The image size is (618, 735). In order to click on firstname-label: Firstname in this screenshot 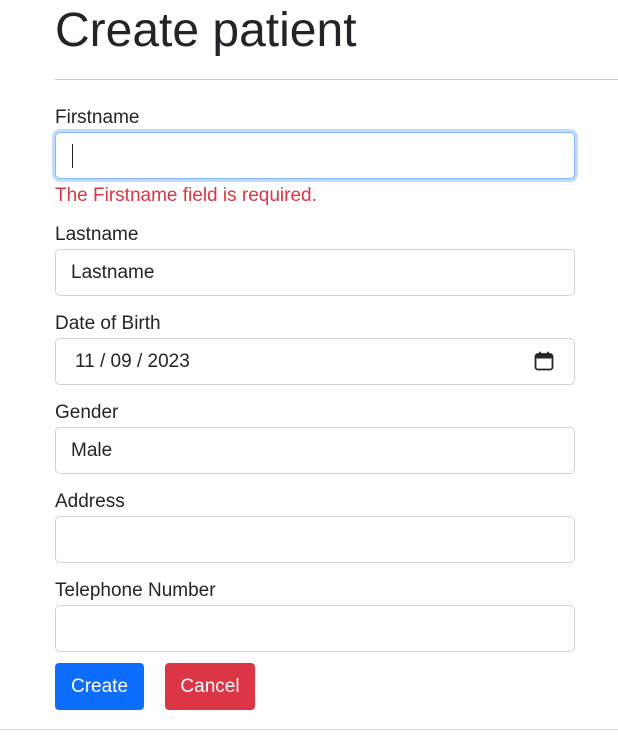, I will do `click(97, 117)`.